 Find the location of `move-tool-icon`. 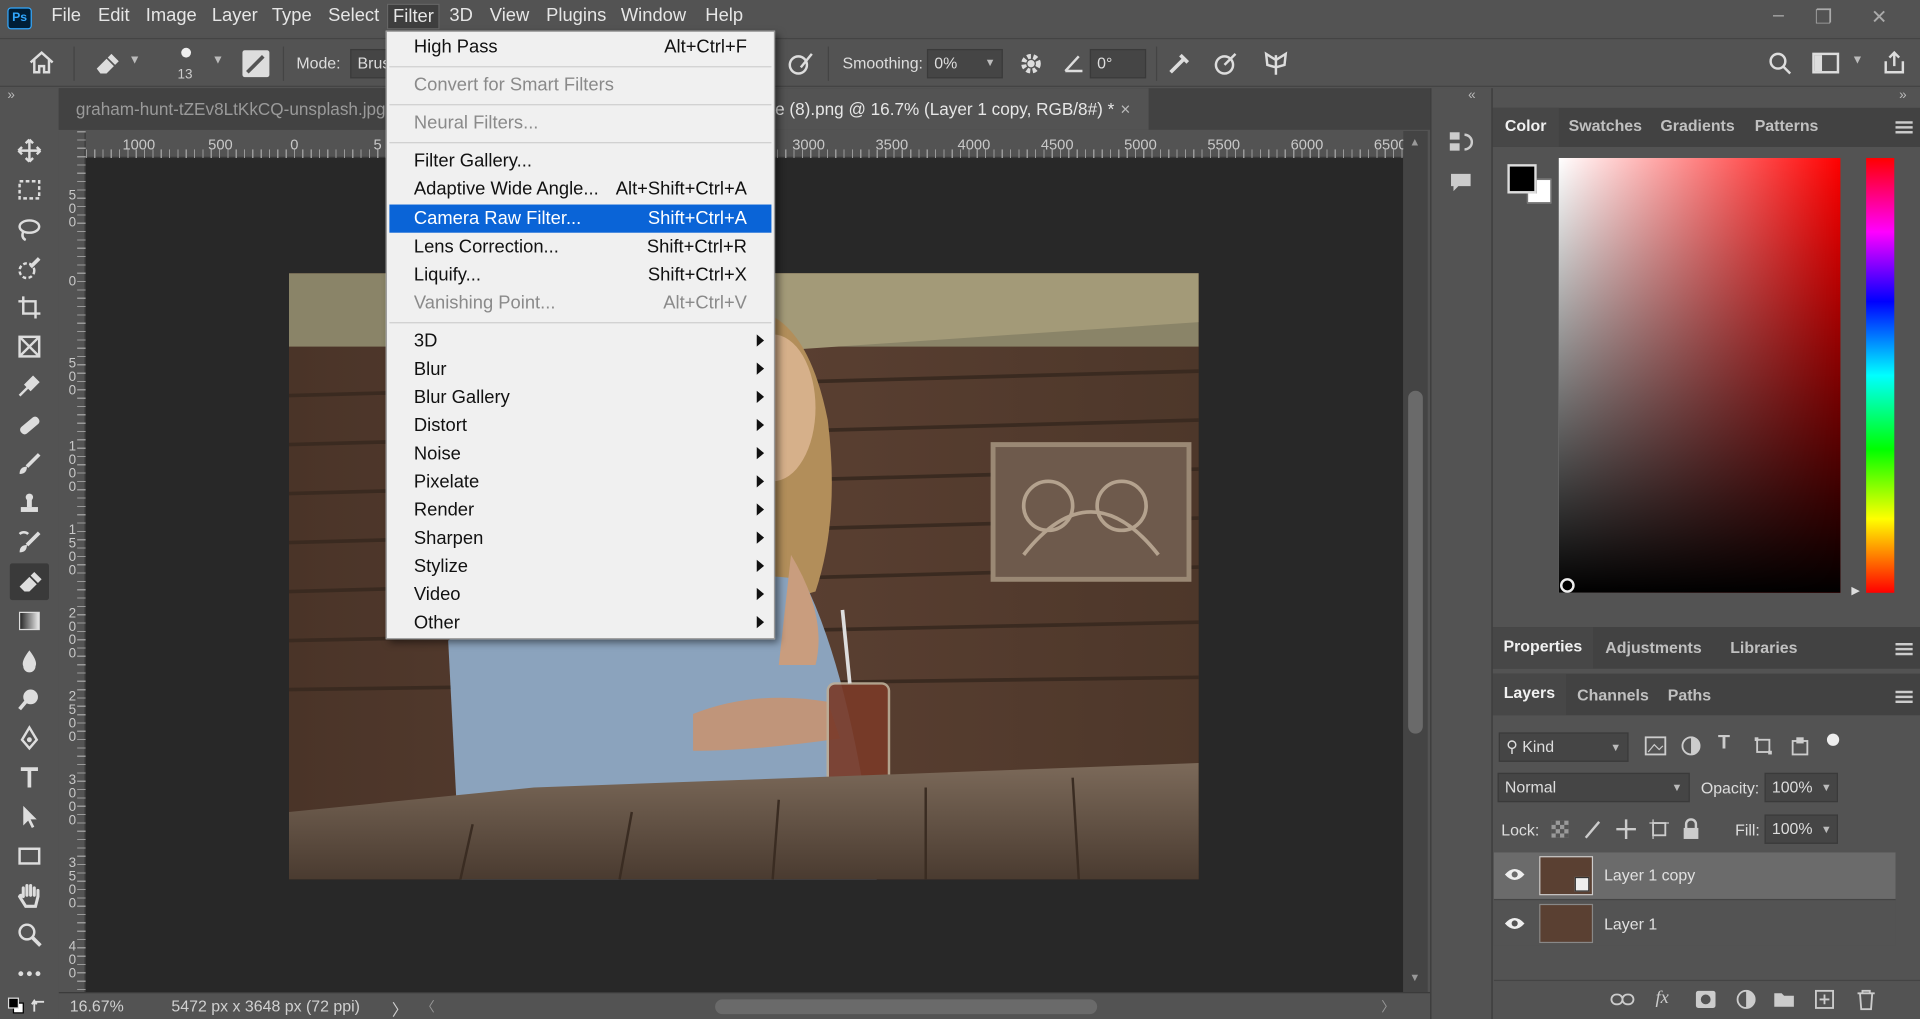

move-tool-icon is located at coordinates (29, 151).